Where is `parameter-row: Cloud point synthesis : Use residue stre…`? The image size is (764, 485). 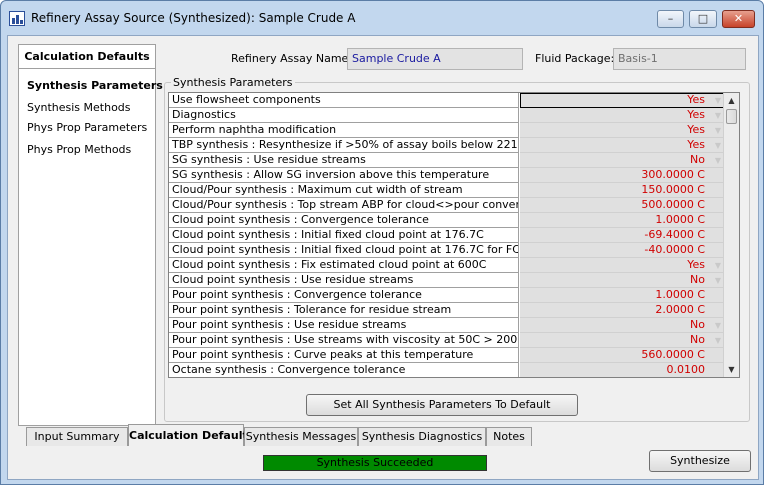
parameter-row: Cloud point synthesis : Use residue stre… is located at coordinates (447, 280).